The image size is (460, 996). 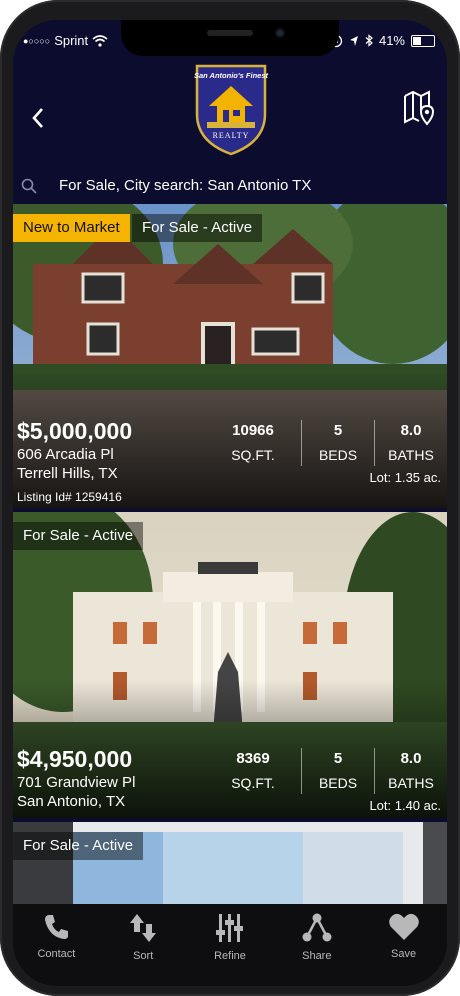 I want to click on listing-price: $5,000,000, so click(x=75, y=431).